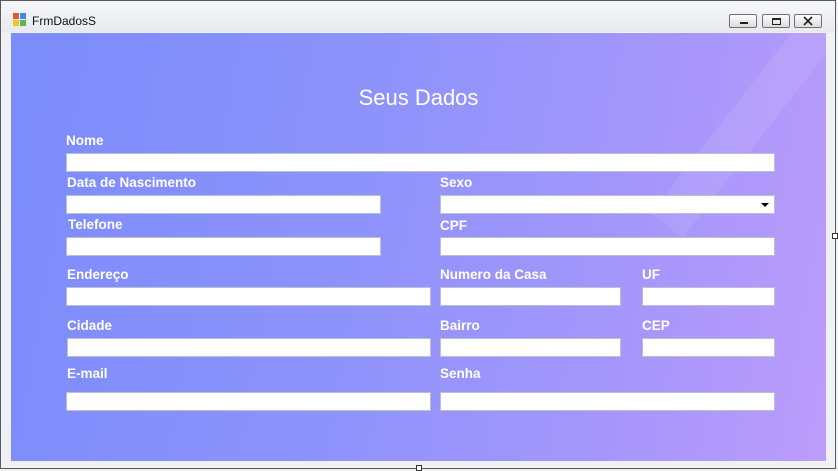 The image size is (838, 471). What do you see at coordinates (456, 182) in the screenshot?
I see `label-sexo: Sexo` at bounding box center [456, 182].